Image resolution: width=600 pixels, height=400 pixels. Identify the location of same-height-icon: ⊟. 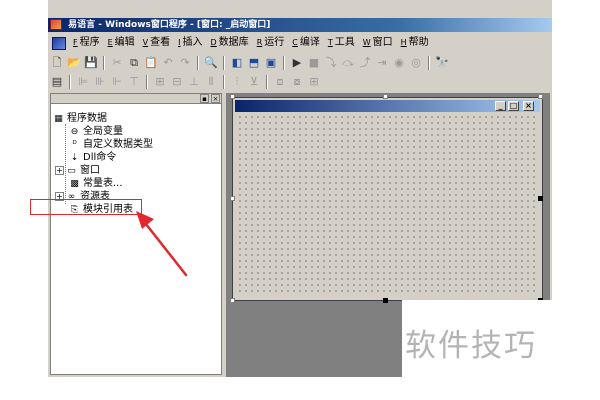
(177, 82).